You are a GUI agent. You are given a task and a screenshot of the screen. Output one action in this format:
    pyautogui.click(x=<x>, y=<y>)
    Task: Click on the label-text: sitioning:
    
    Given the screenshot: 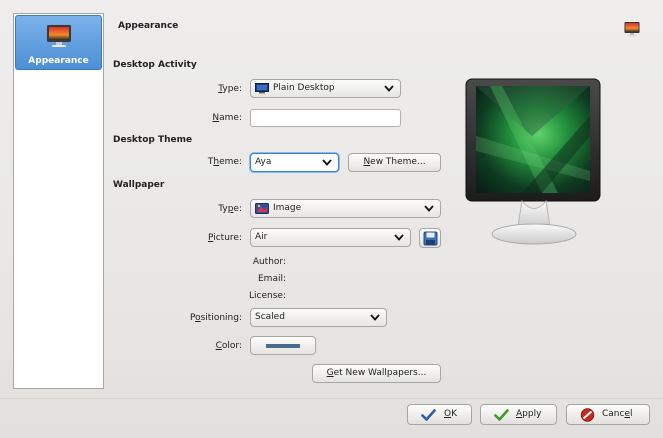 What is the action you would take?
    pyautogui.click(x=221, y=318)
    